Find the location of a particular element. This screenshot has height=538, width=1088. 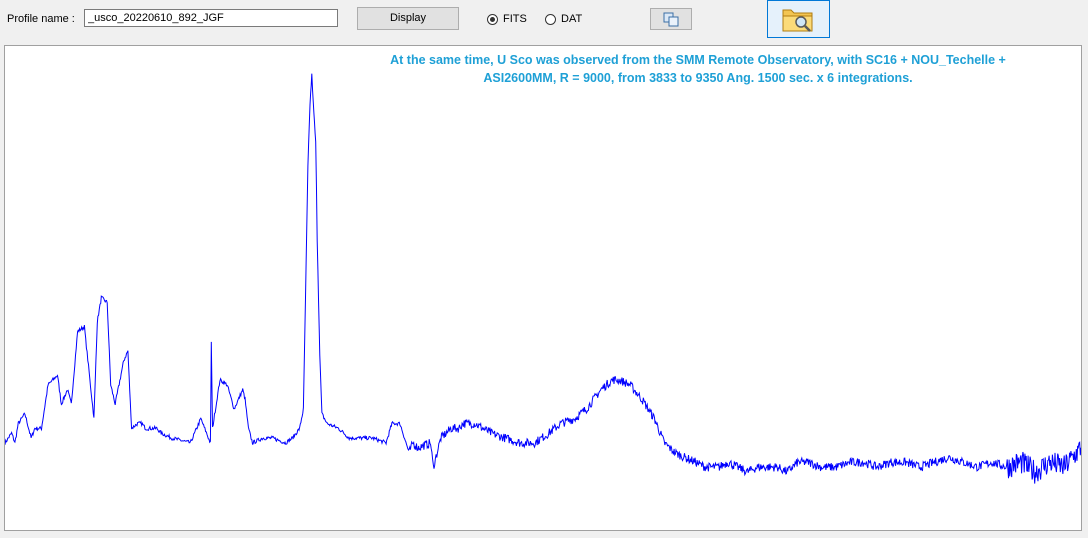

radio-fits-label: FITS is located at coordinates (515, 19).